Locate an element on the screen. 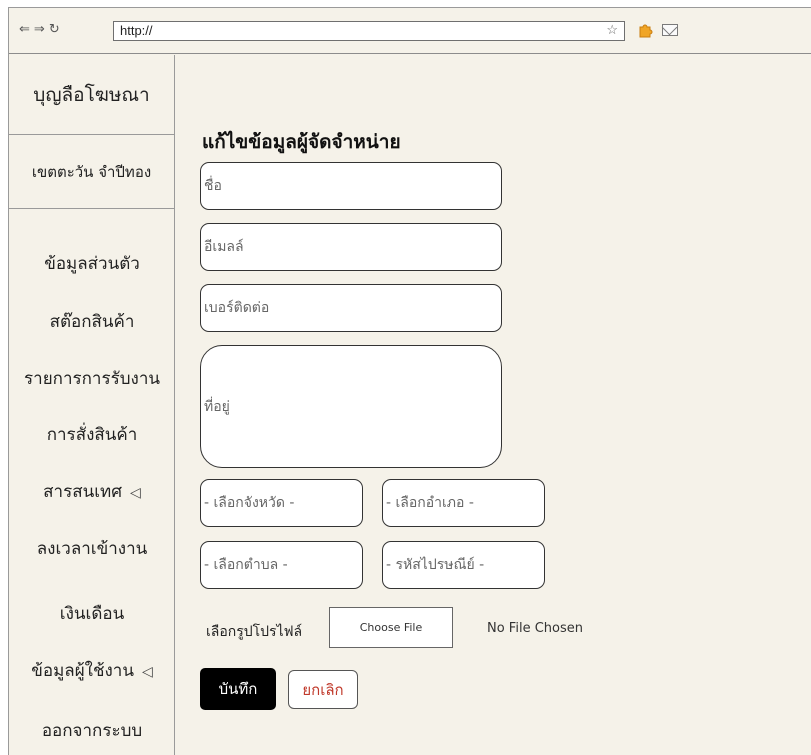 This screenshot has height=755, width=811. province-select-value: - เลือกจังหวัด - is located at coordinates (249, 503).